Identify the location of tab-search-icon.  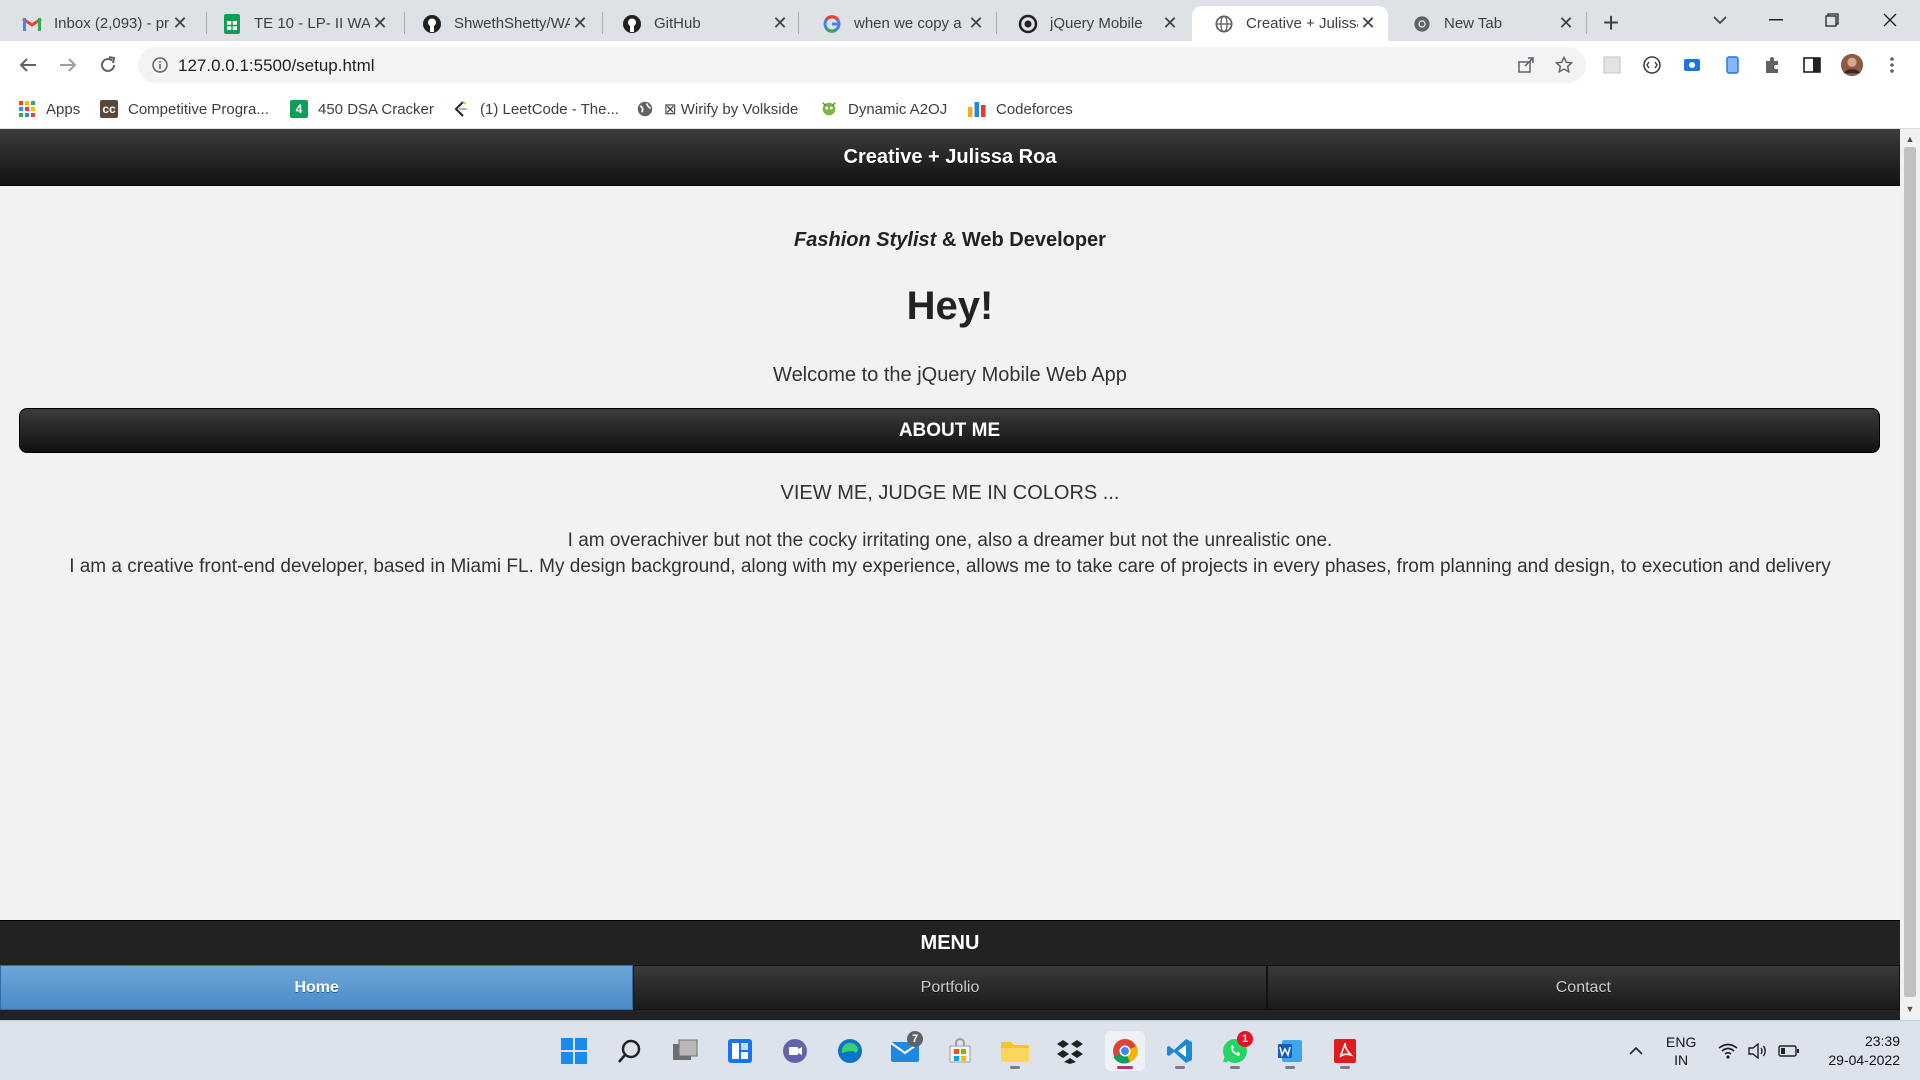
(1720, 20).